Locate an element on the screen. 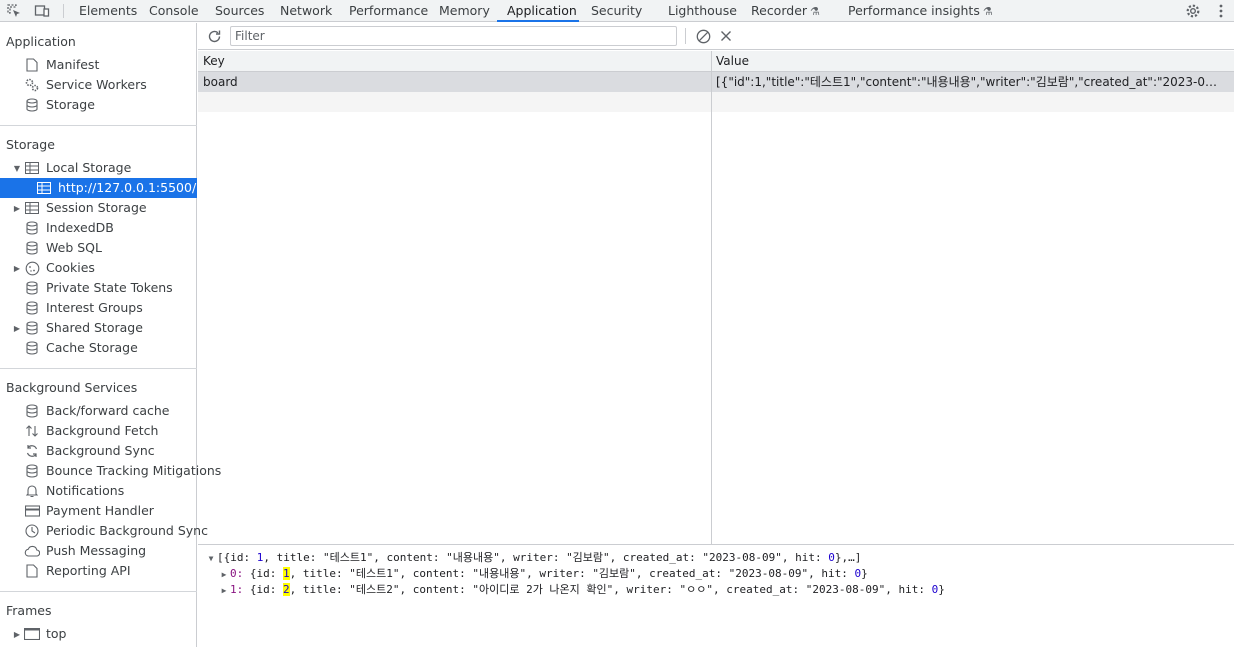  clear-all-icon is located at coordinates (703, 36).